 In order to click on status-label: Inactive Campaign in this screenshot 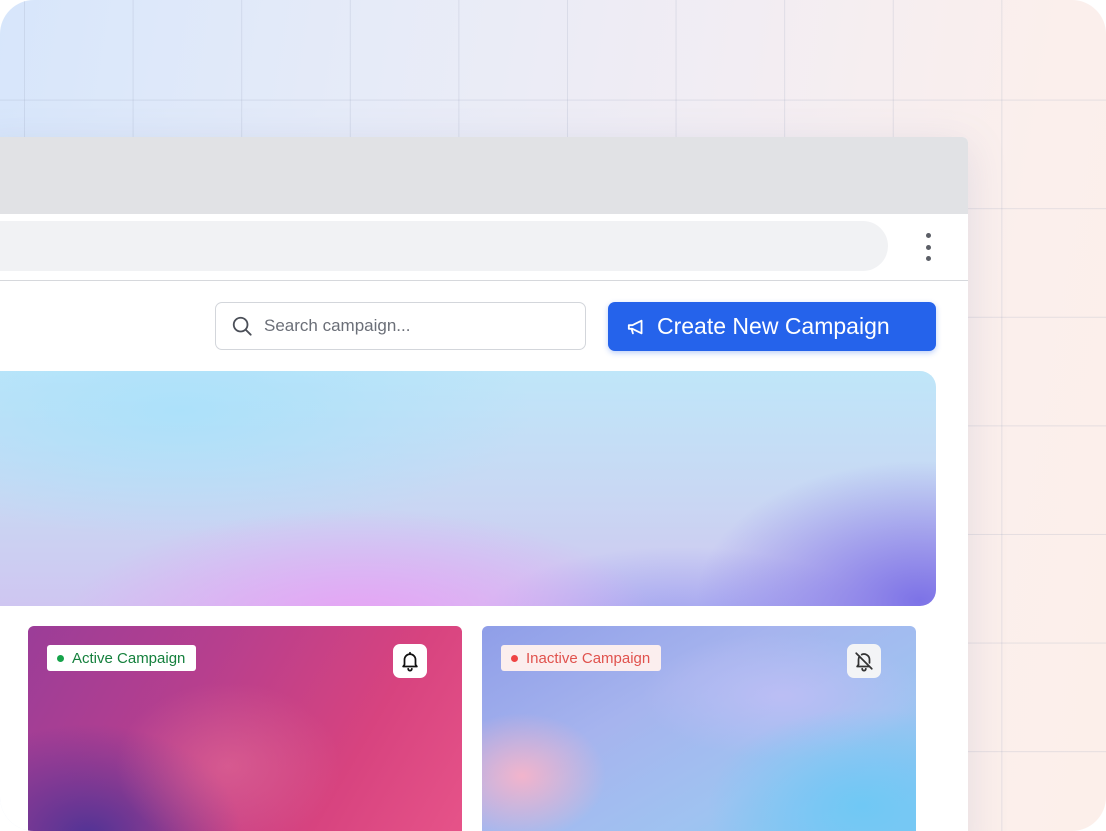, I will do `click(588, 658)`.